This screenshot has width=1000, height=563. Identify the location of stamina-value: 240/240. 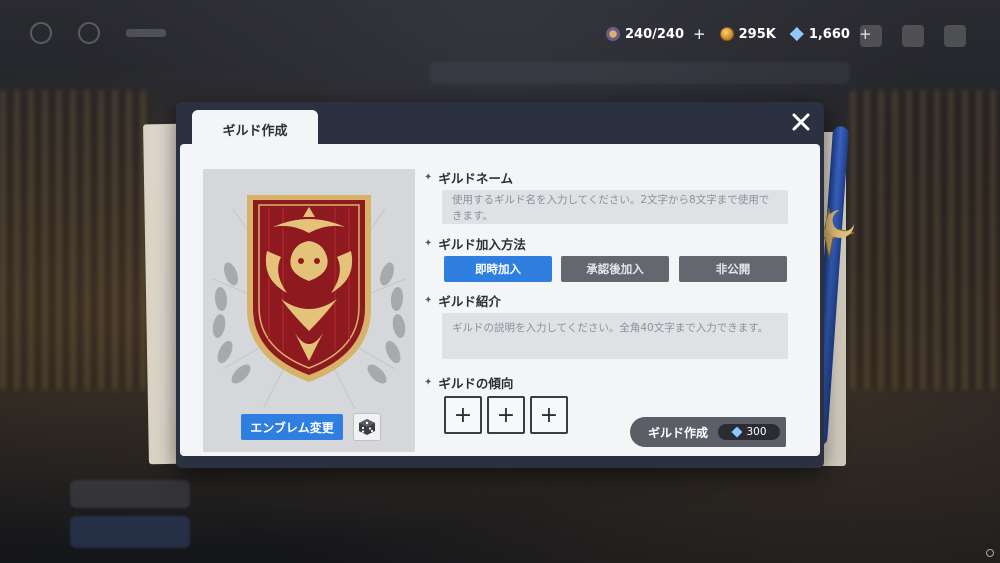
(655, 34).